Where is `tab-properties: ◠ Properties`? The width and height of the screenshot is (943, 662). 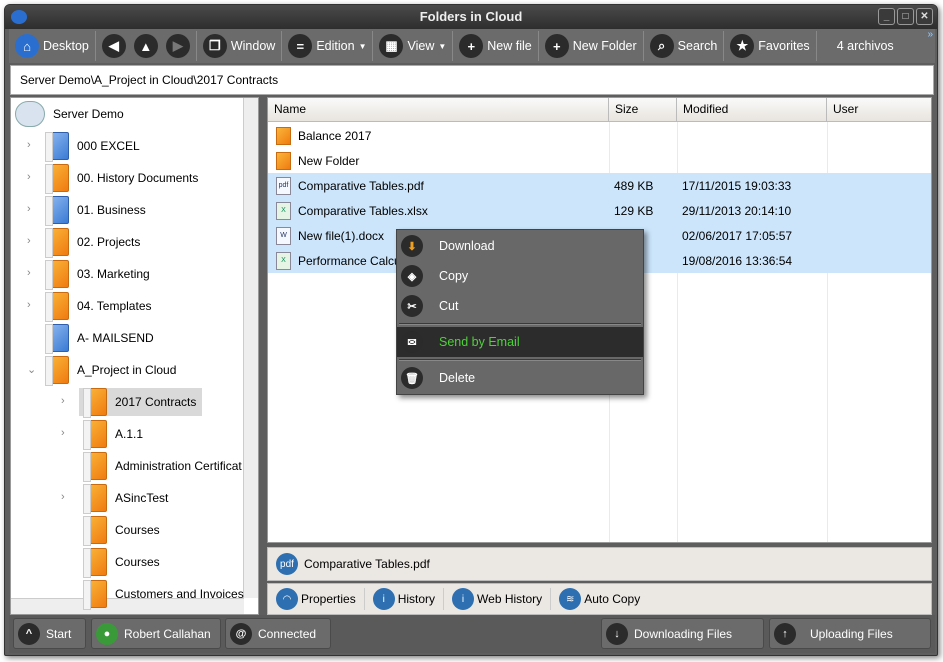 tab-properties: ◠ Properties is located at coordinates (316, 599).